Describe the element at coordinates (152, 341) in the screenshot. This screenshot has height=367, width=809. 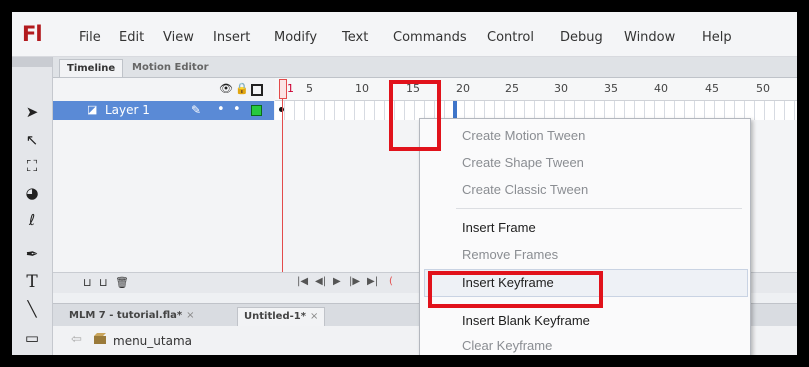
I see `scene-label: menu_utama` at that location.